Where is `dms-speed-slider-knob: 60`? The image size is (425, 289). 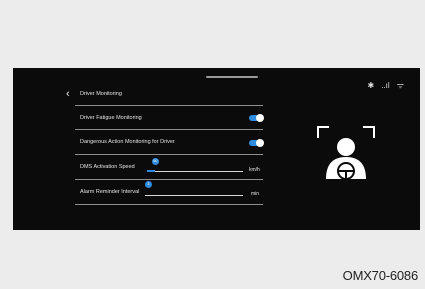
dms-speed-slider-knob: 60 is located at coordinates (155, 161).